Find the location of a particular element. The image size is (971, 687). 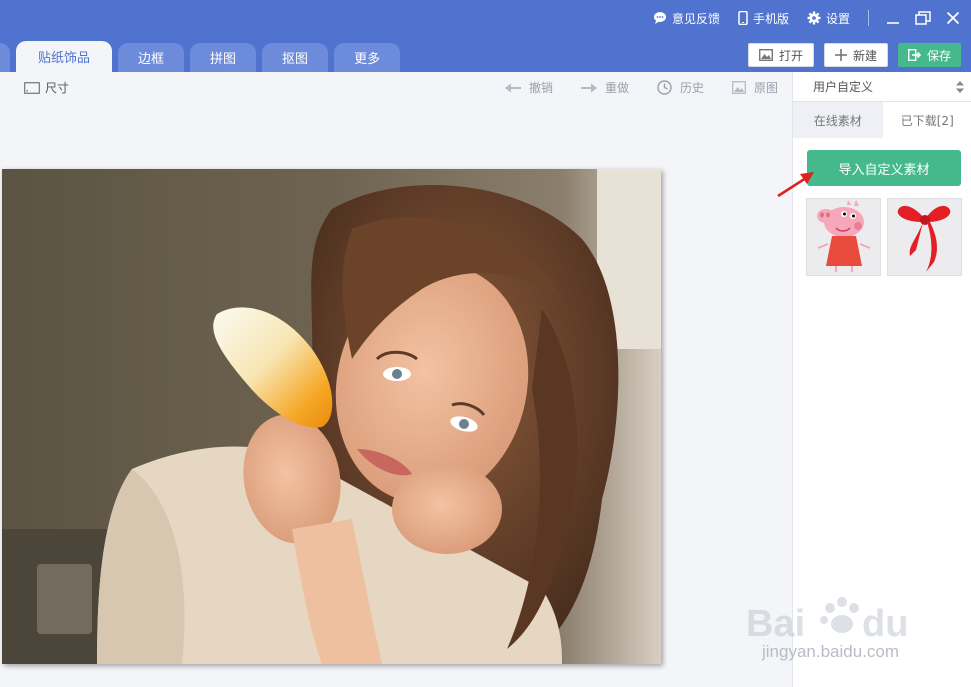

undo-button: 撤销 is located at coordinates (528, 87).